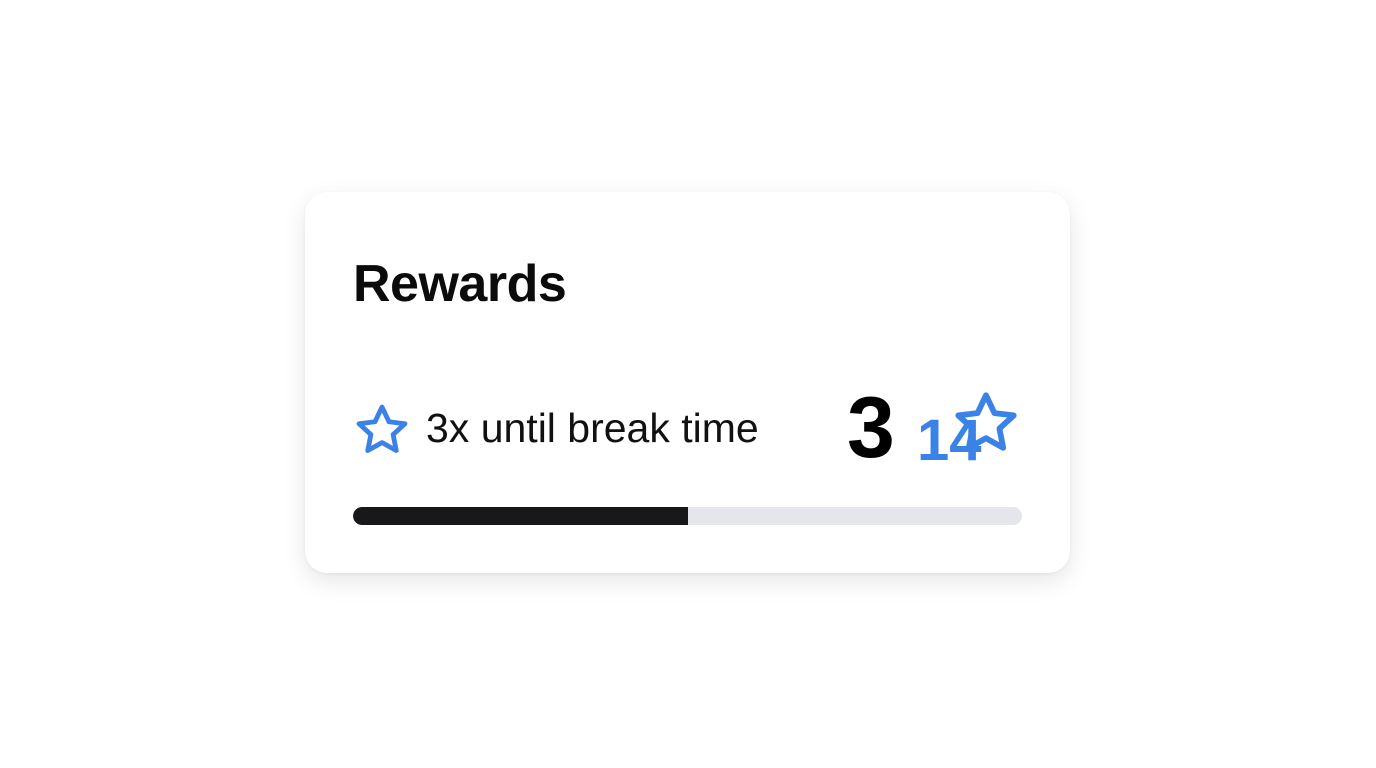 The height and width of the screenshot is (768, 1376). I want to click on card-title: Rewards, so click(460, 284).